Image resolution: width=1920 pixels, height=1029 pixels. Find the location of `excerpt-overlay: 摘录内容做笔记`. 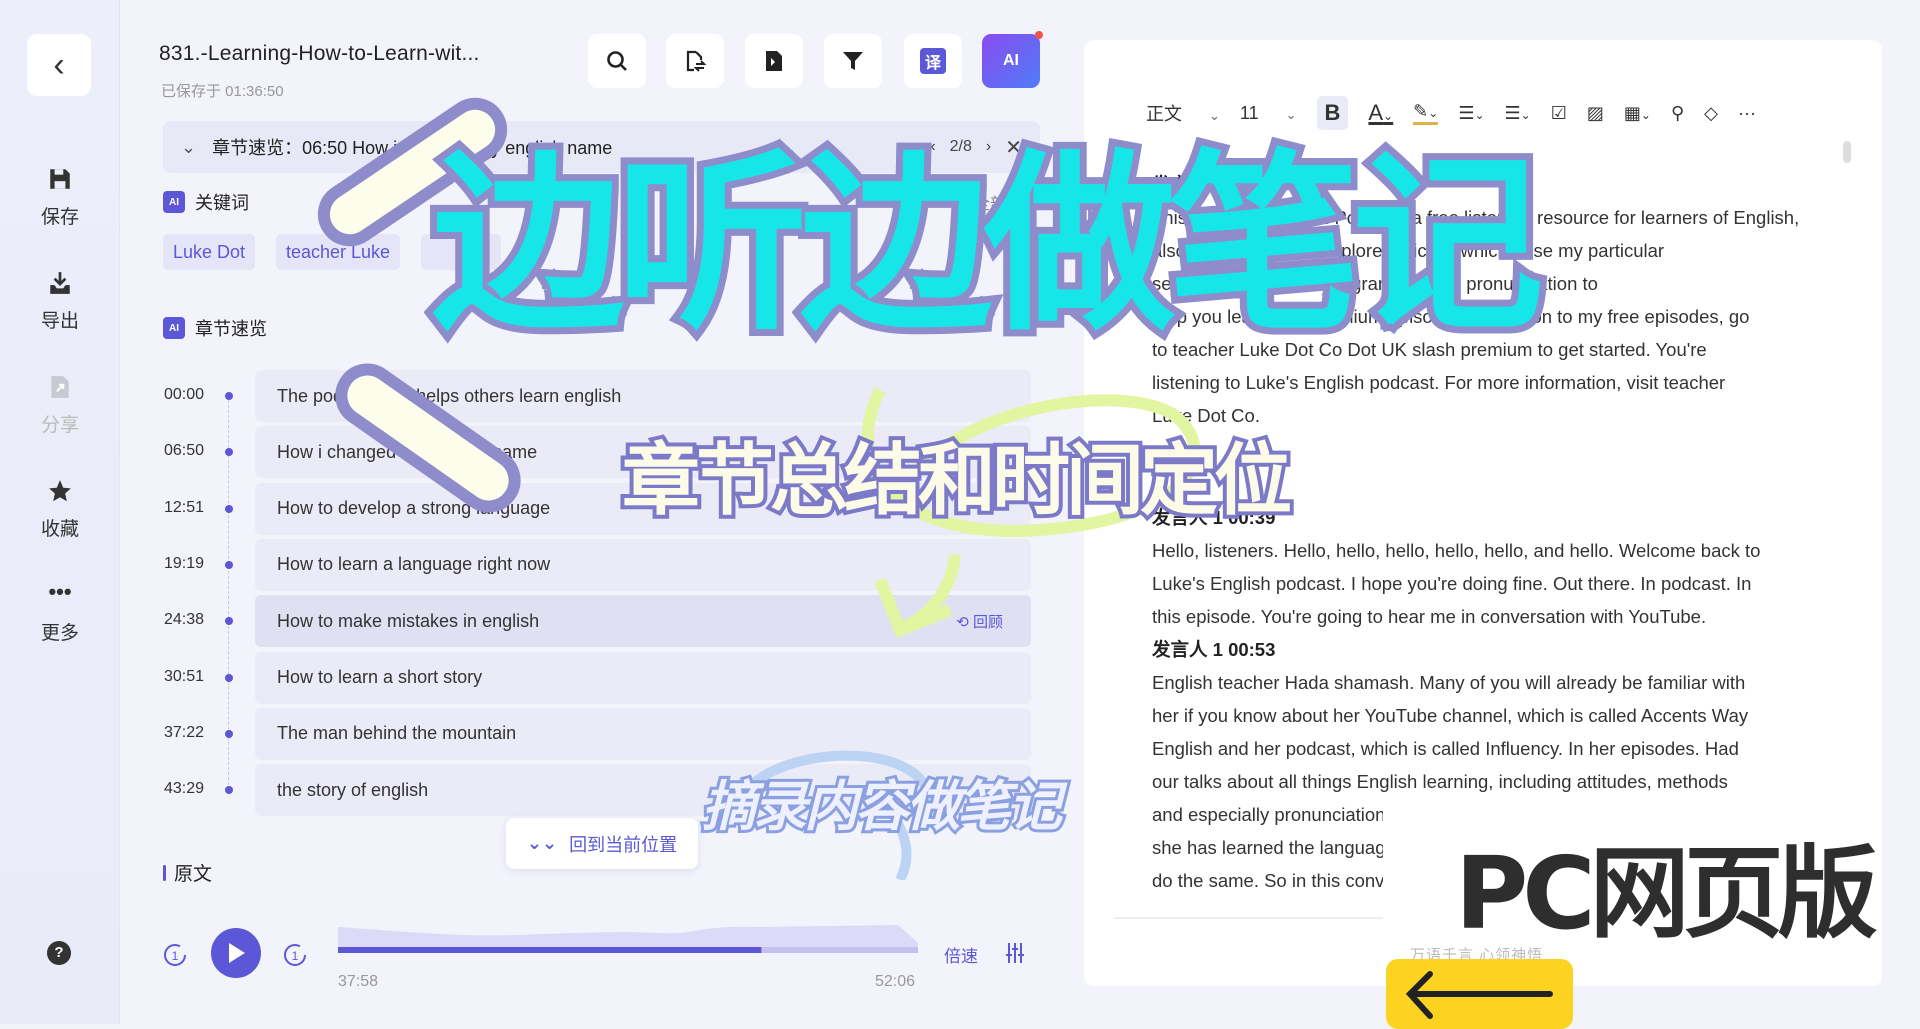

excerpt-overlay: 摘录内容做笔记 is located at coordinates (882, 806).